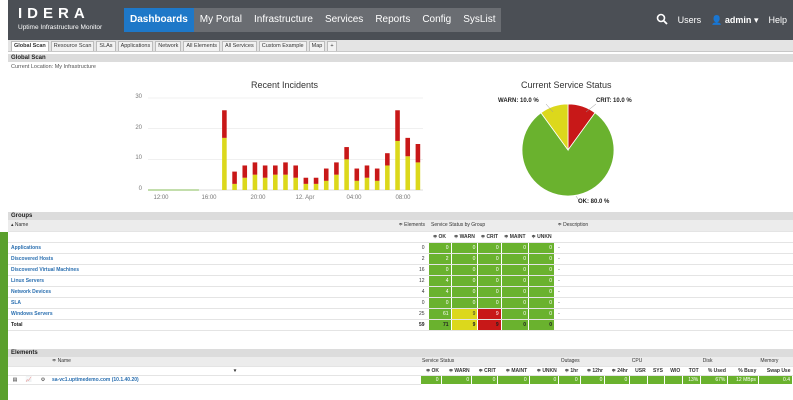 This screenshot has height=400, width=793. Describe the element at coordinates (673, 371) in the screenshot. I see `sub-wio: WIO` at that location.